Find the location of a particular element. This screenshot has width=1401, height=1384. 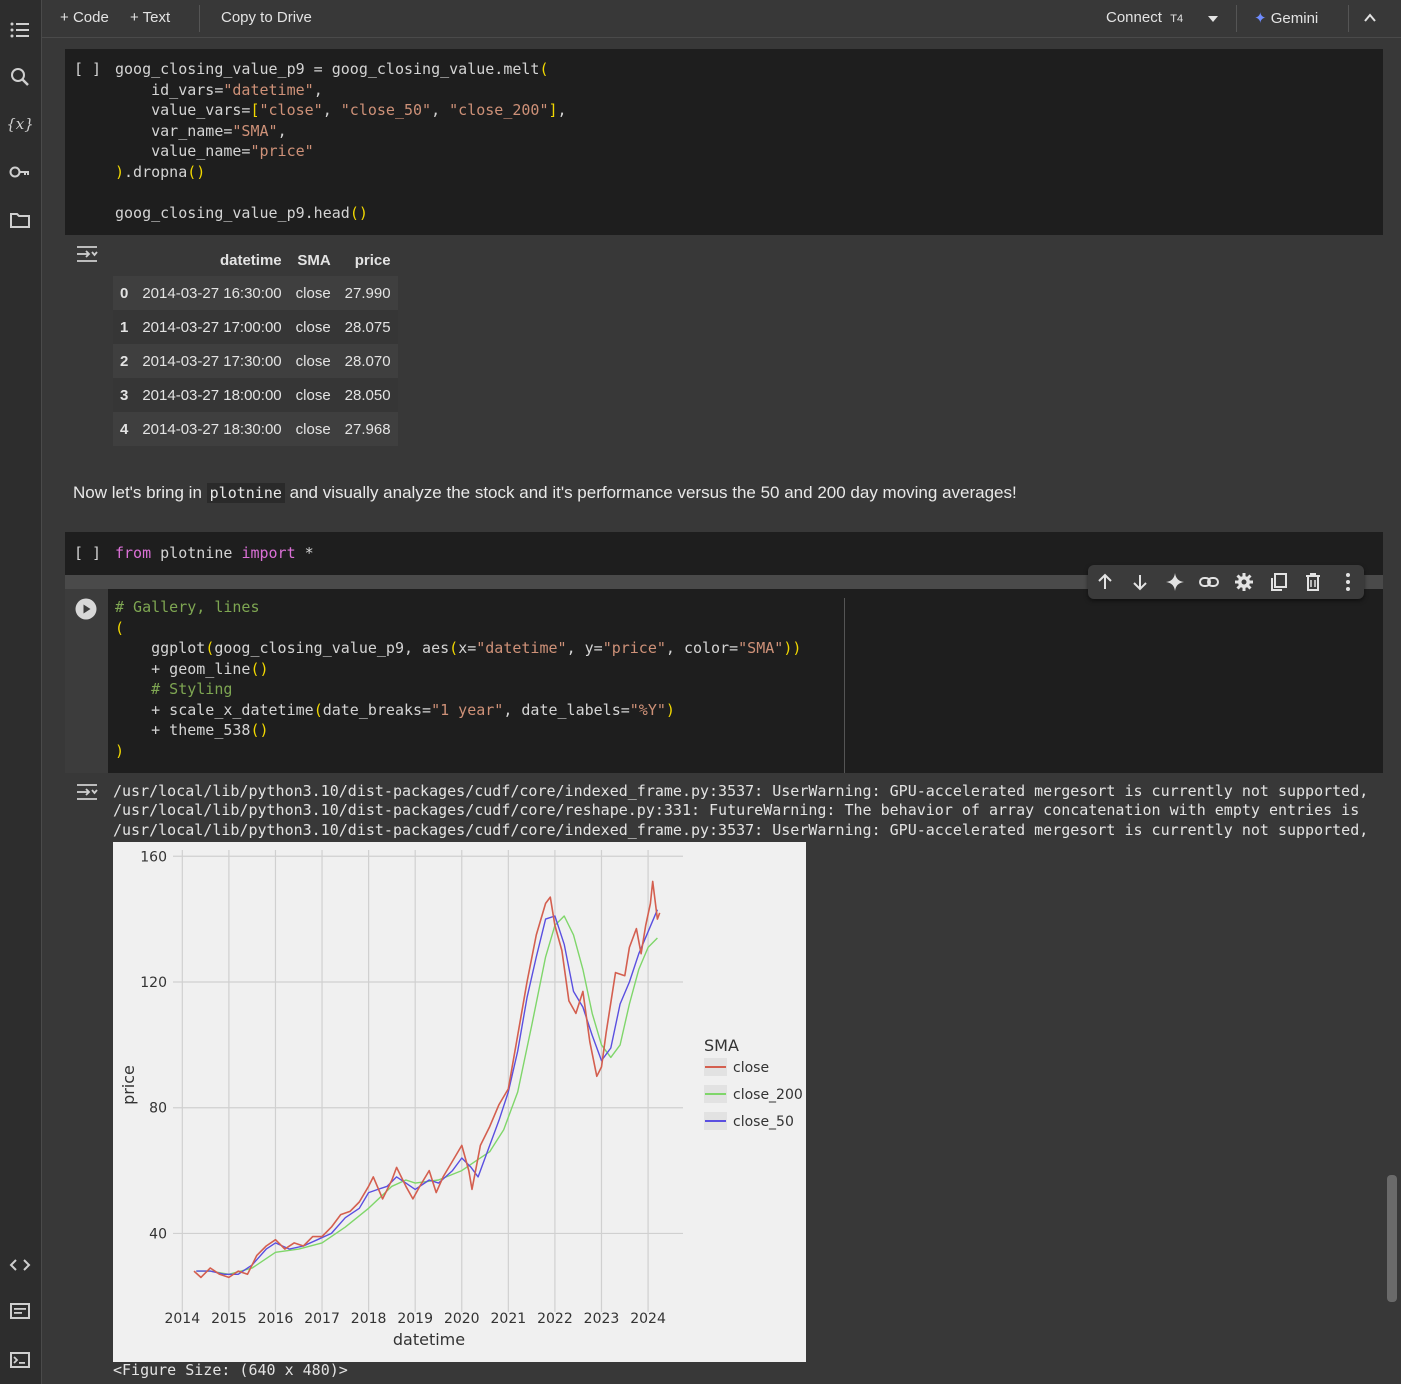

connect-button: Connect T4 is located at coordinates (1144, 17).